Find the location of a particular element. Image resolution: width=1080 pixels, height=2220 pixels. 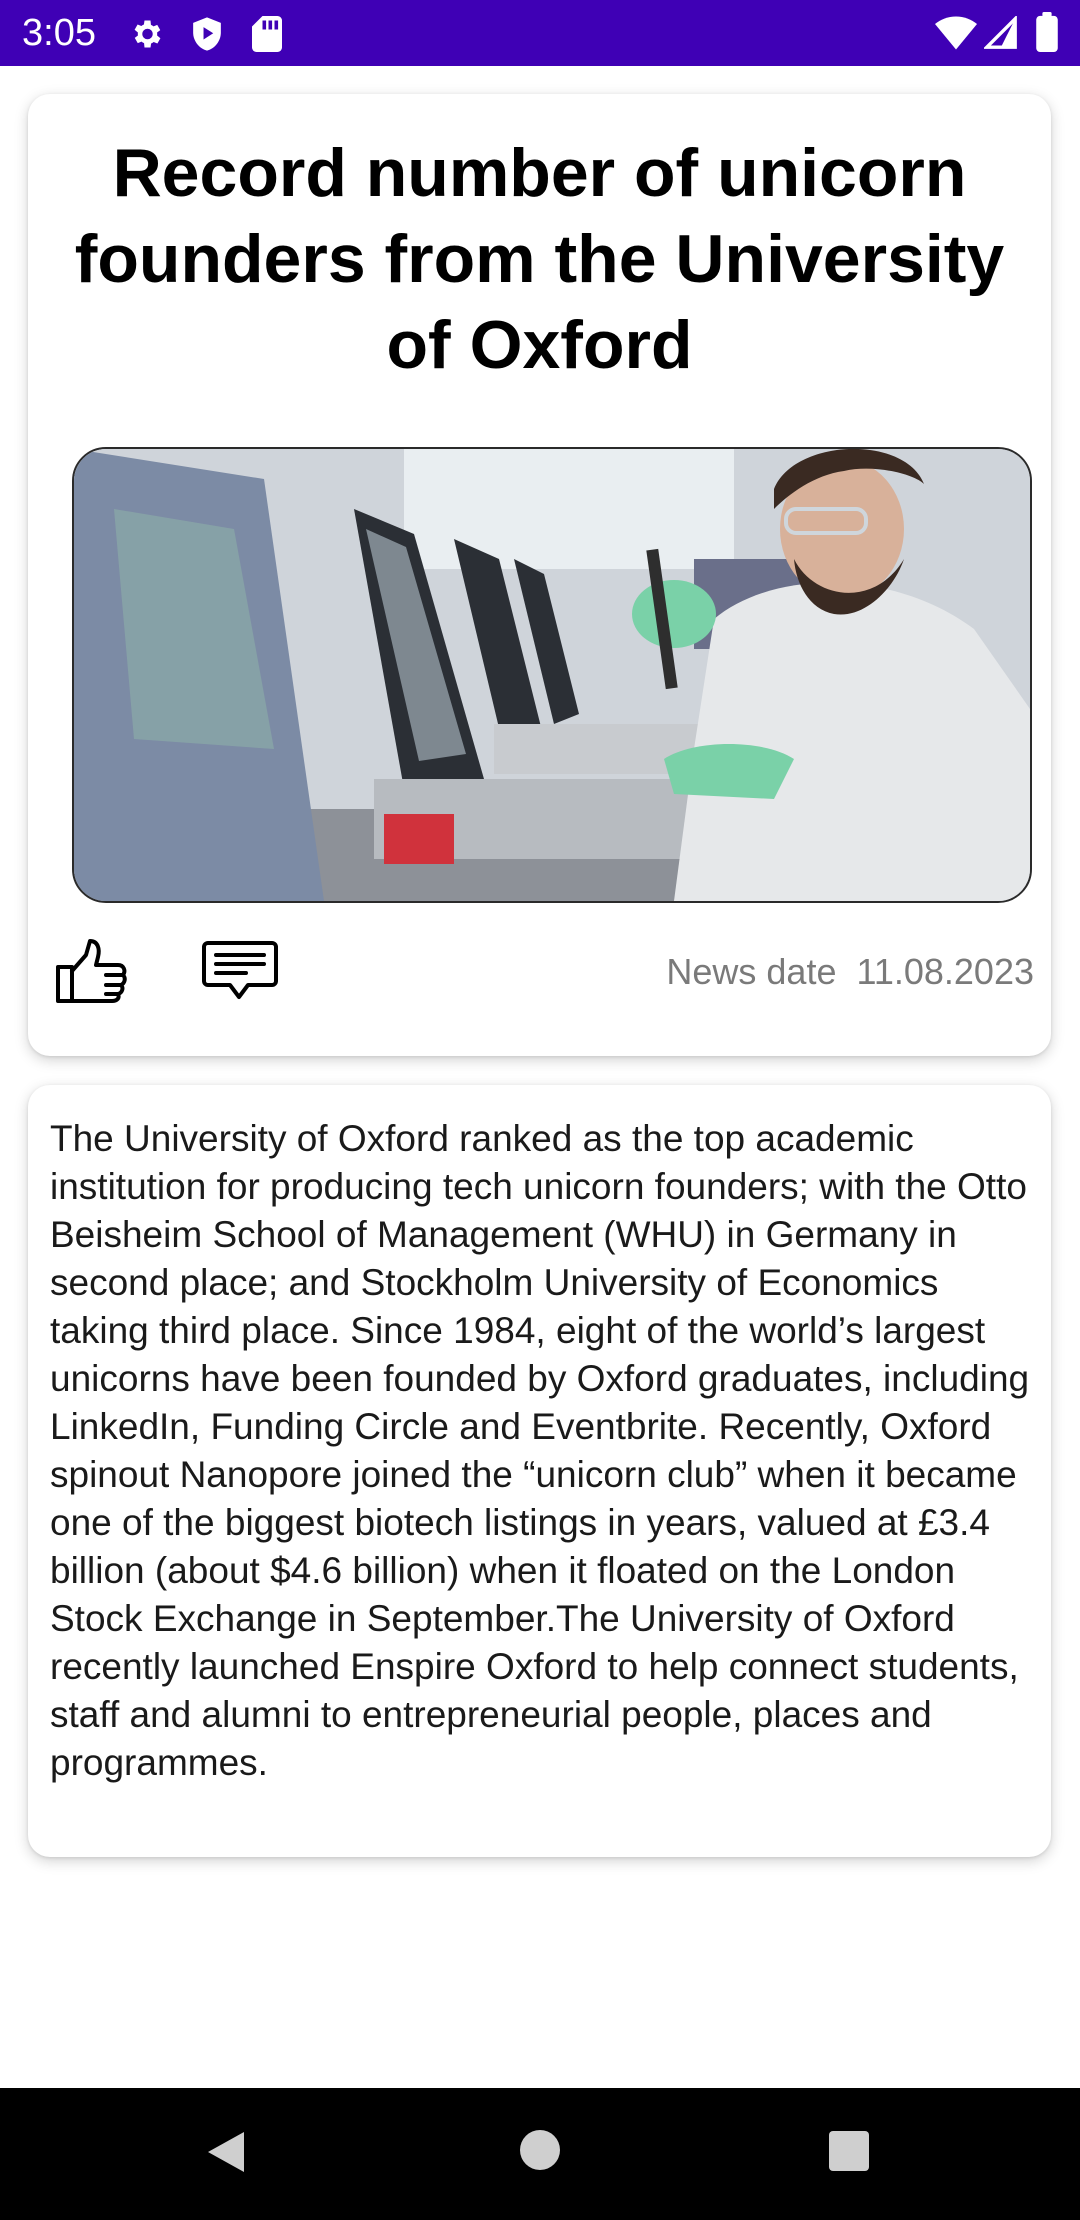

news-date-label: News date is located at coordinates (751, 971).